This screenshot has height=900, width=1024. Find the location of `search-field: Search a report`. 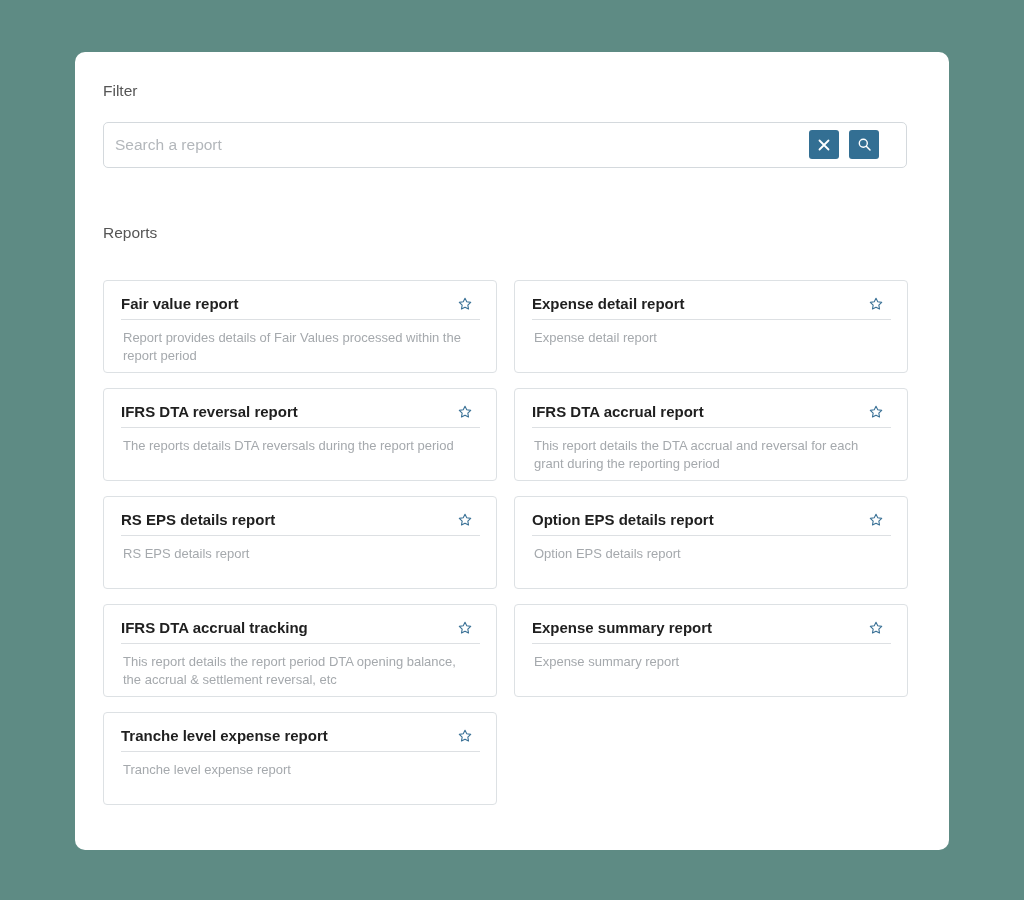

search-field: Search a report is located at coordinates (505, 145).